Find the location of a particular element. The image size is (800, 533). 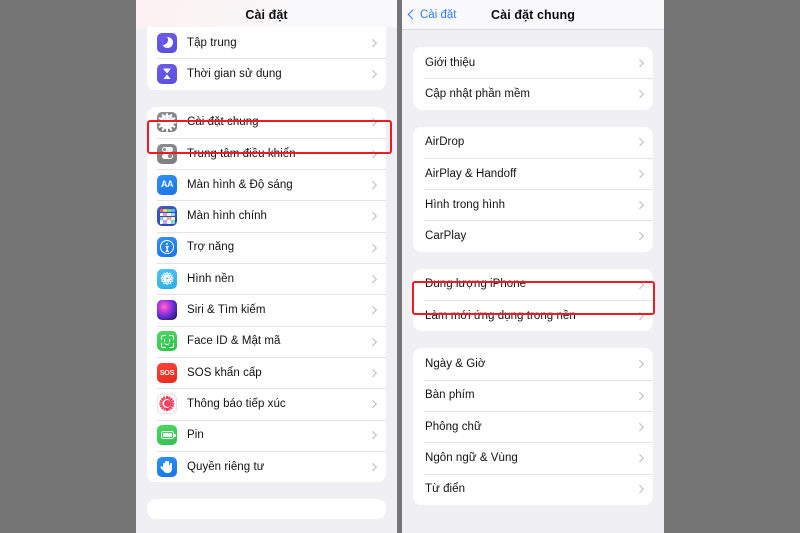

siri-orb-icon is located at coordinates (167, 310).